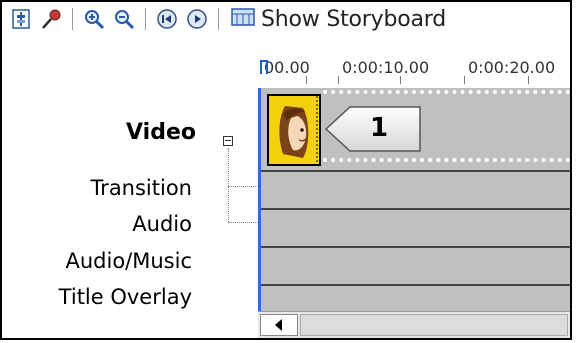 The width and height of the screenshot is (580, 343). Describe the element at coordinates (434, 325) in the screenshot. I see `scrollbar-thumb` at that location.